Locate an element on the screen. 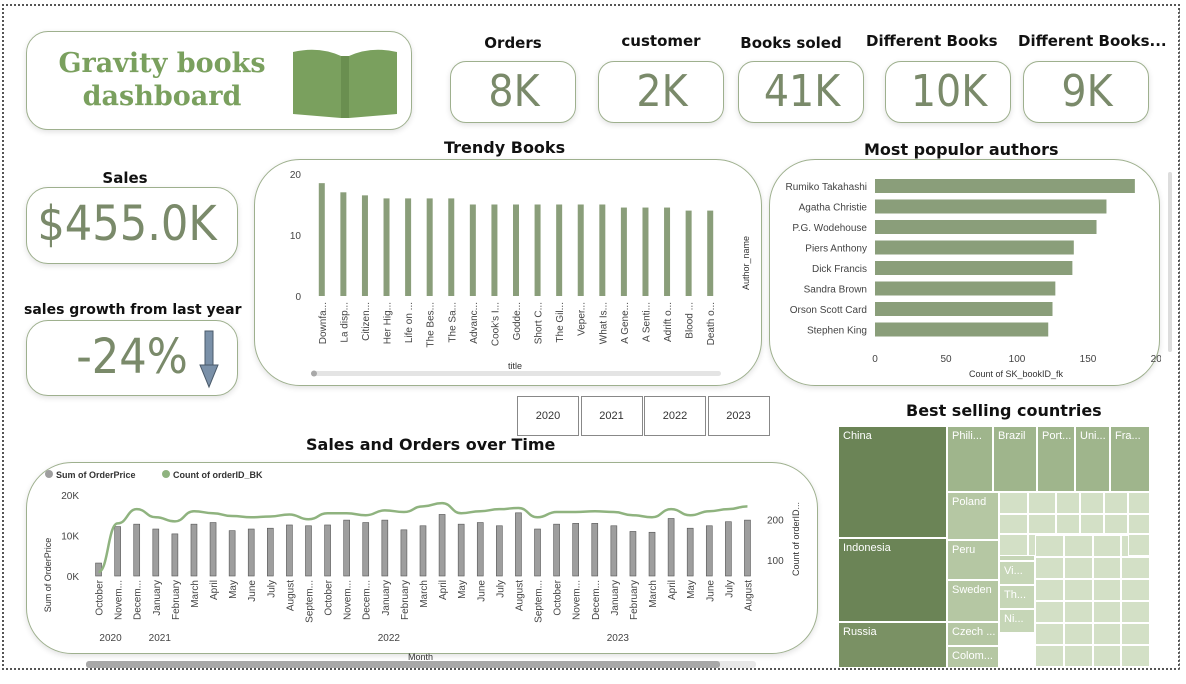 The image size is (1186, 684). treemap-tile: Russia is located at coordinates (892, 645).